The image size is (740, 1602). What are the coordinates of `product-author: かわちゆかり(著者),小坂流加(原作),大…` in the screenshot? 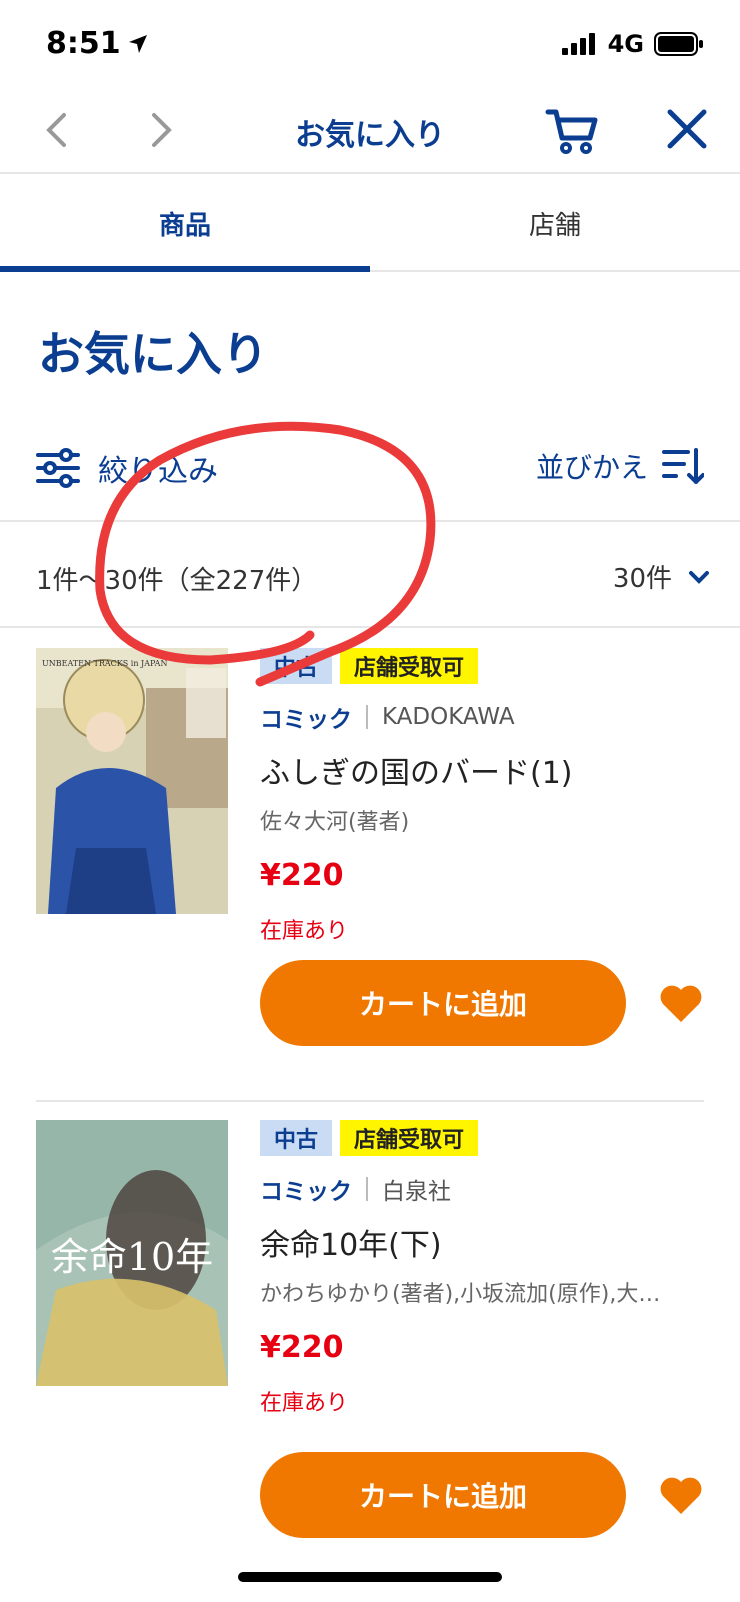 It's located at (460, 1294).